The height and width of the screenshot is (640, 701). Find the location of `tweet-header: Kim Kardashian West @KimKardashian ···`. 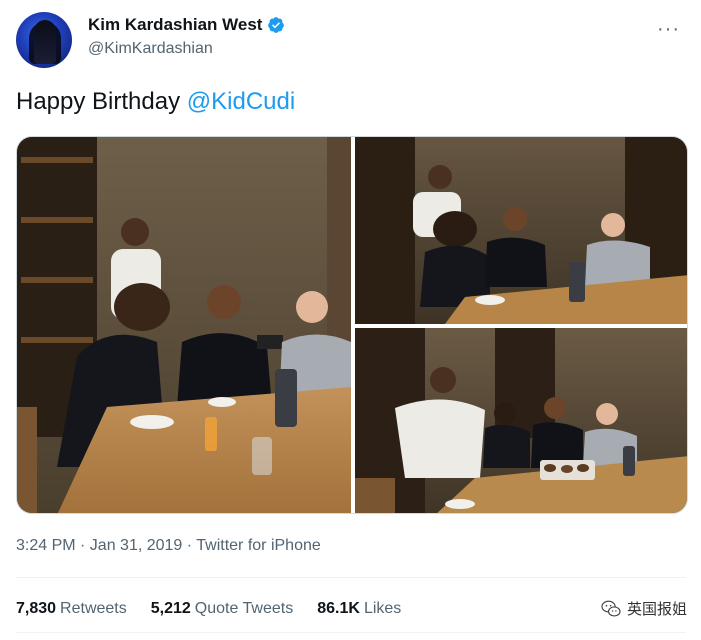

tweet-header: Kim Kardashian West @KimKardashian ··· is located at coordinates (351, 40).